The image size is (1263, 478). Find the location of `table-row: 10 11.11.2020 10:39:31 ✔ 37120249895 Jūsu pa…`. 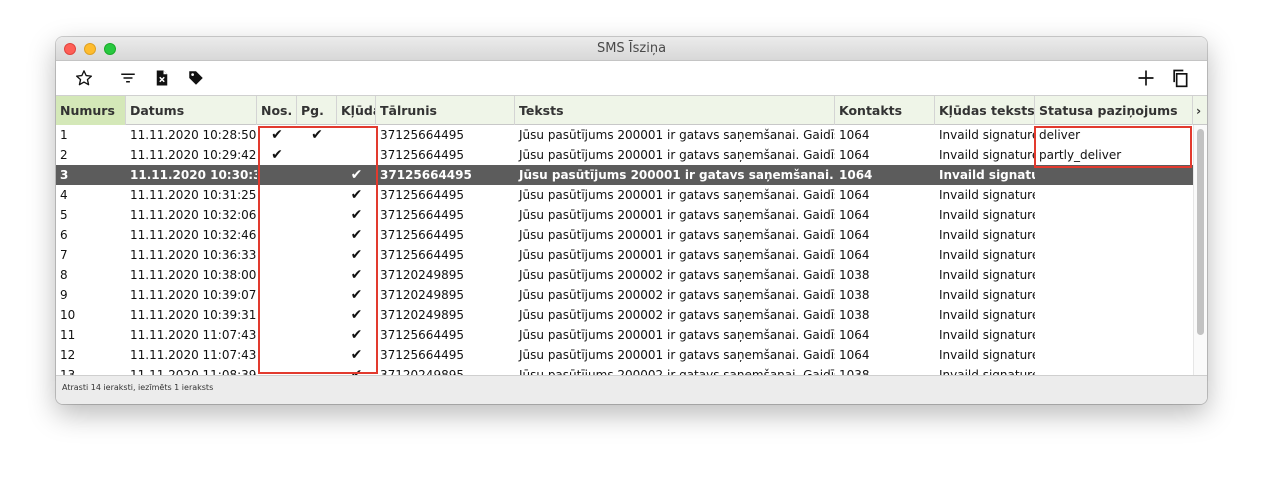

table-row: 10 11.11.2020 10:39:31 ✔ 37120249895 Jūsu pa… is located at coordinates (624, 315).